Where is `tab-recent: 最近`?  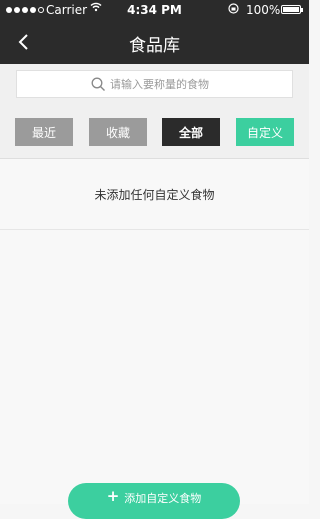
tab-recent: 最近 is located at coordinates (44, 132).